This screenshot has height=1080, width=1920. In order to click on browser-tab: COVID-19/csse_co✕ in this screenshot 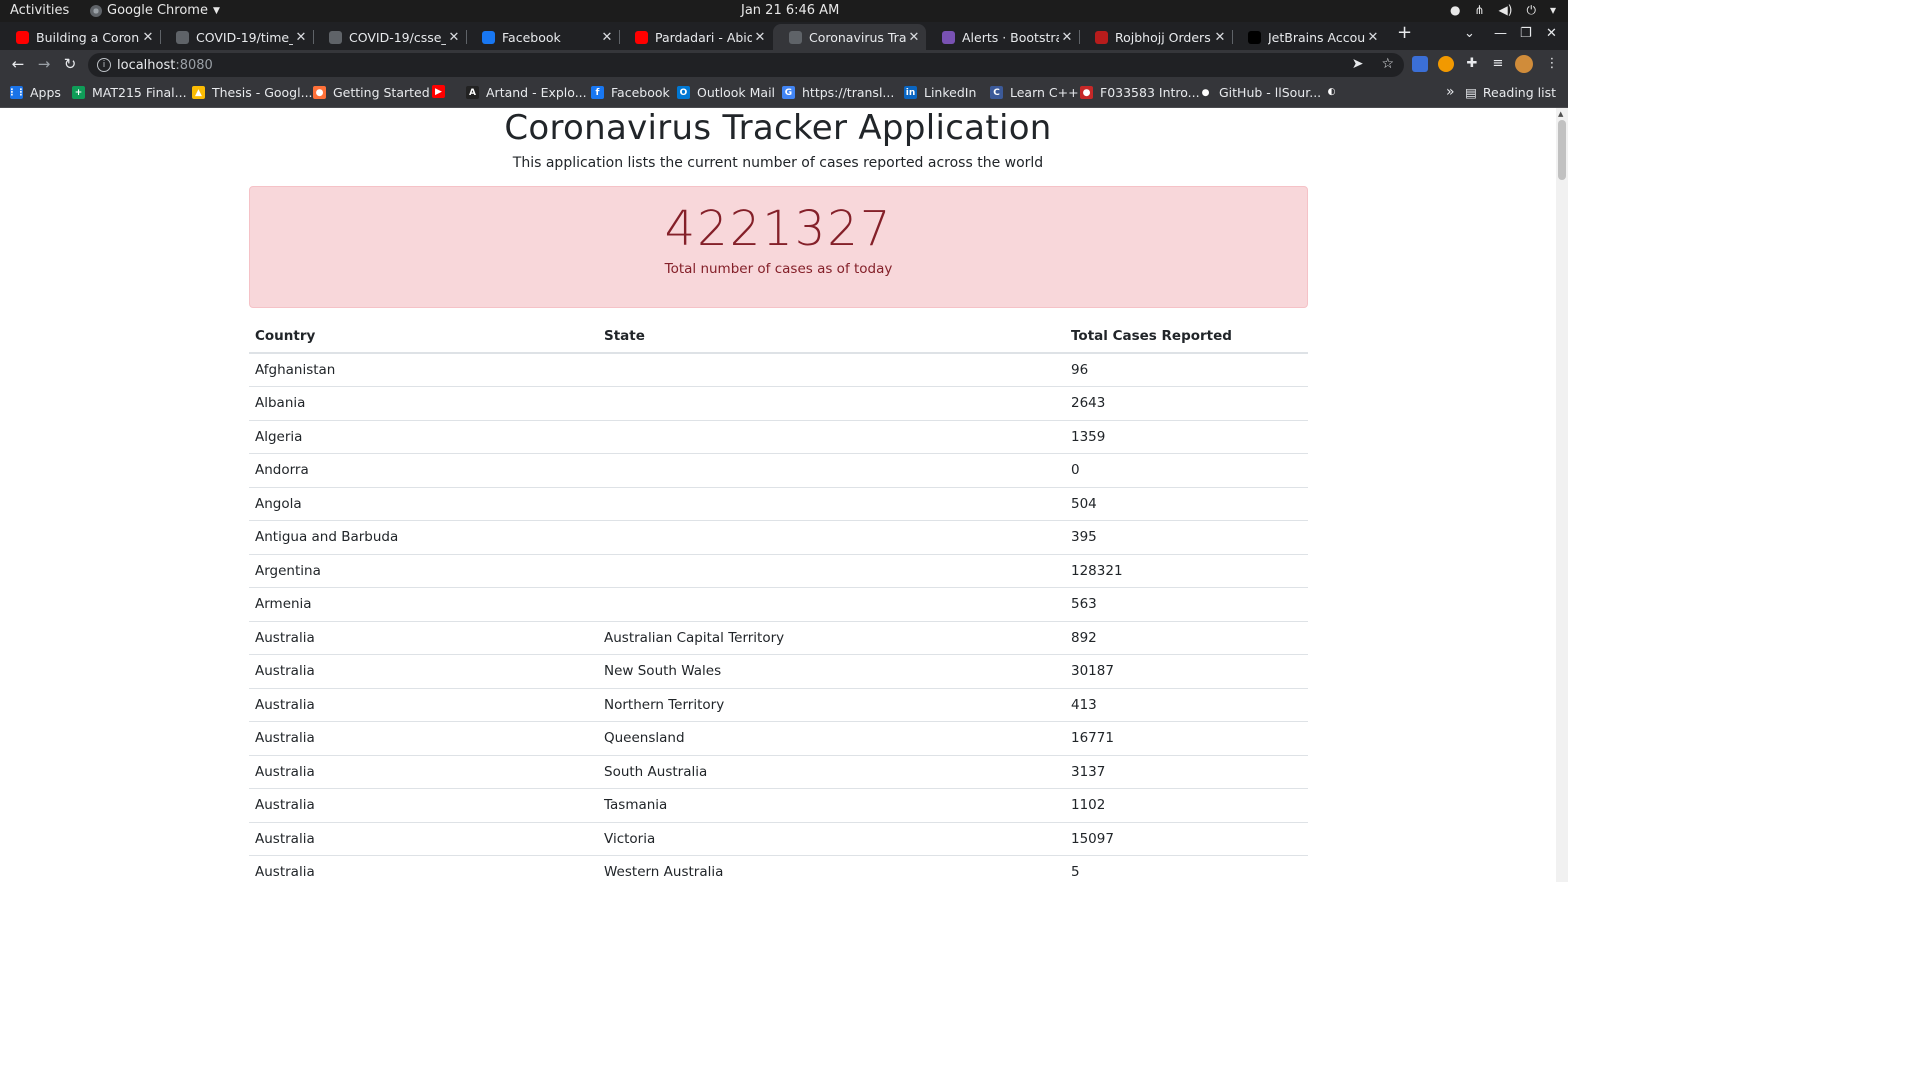, I will do `click(389, 37)`.